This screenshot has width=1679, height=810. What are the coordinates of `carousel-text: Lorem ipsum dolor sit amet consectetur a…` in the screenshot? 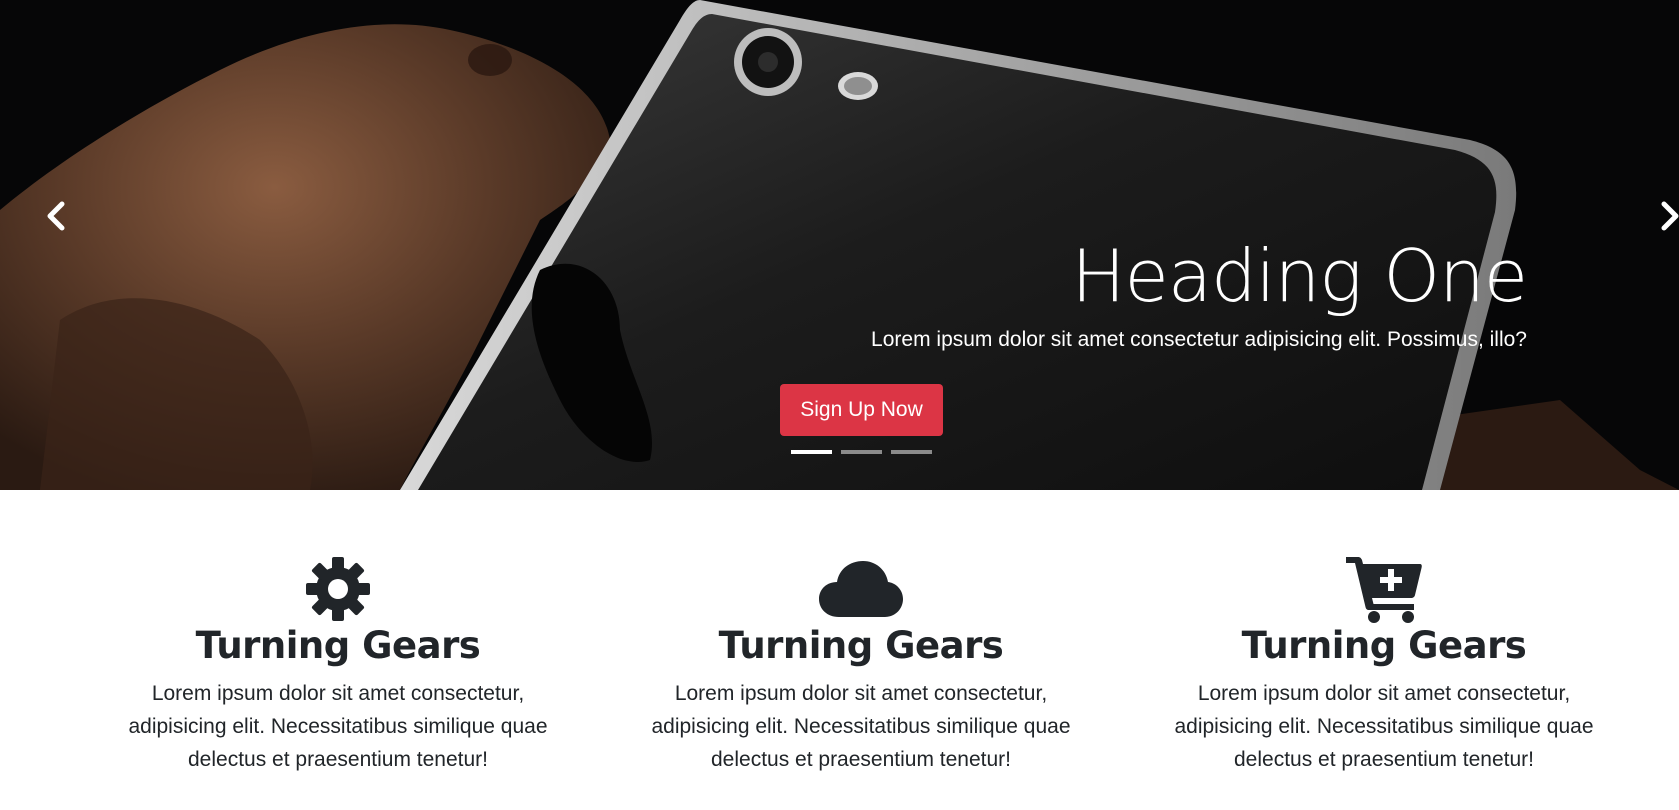 It's located at (1199, 339).